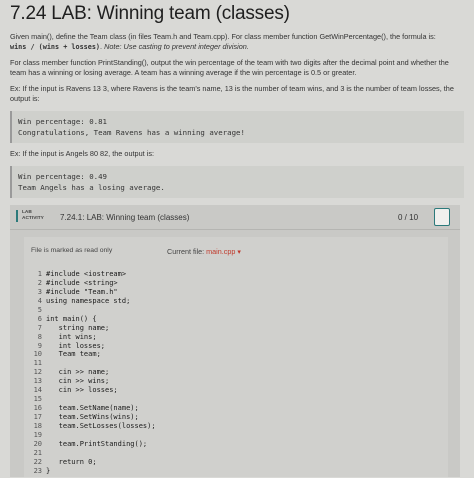 This screenshot has height=478, width=474. Describe the element at coordinates (37, 443) in the screenshot. I see `line-number: 20` at that location.